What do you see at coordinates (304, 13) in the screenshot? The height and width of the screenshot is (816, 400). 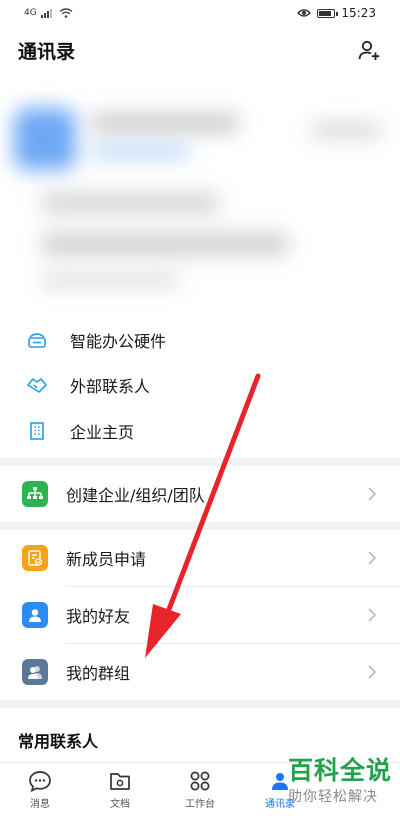 I see `eye-icon` at bounding box center [304, 13].